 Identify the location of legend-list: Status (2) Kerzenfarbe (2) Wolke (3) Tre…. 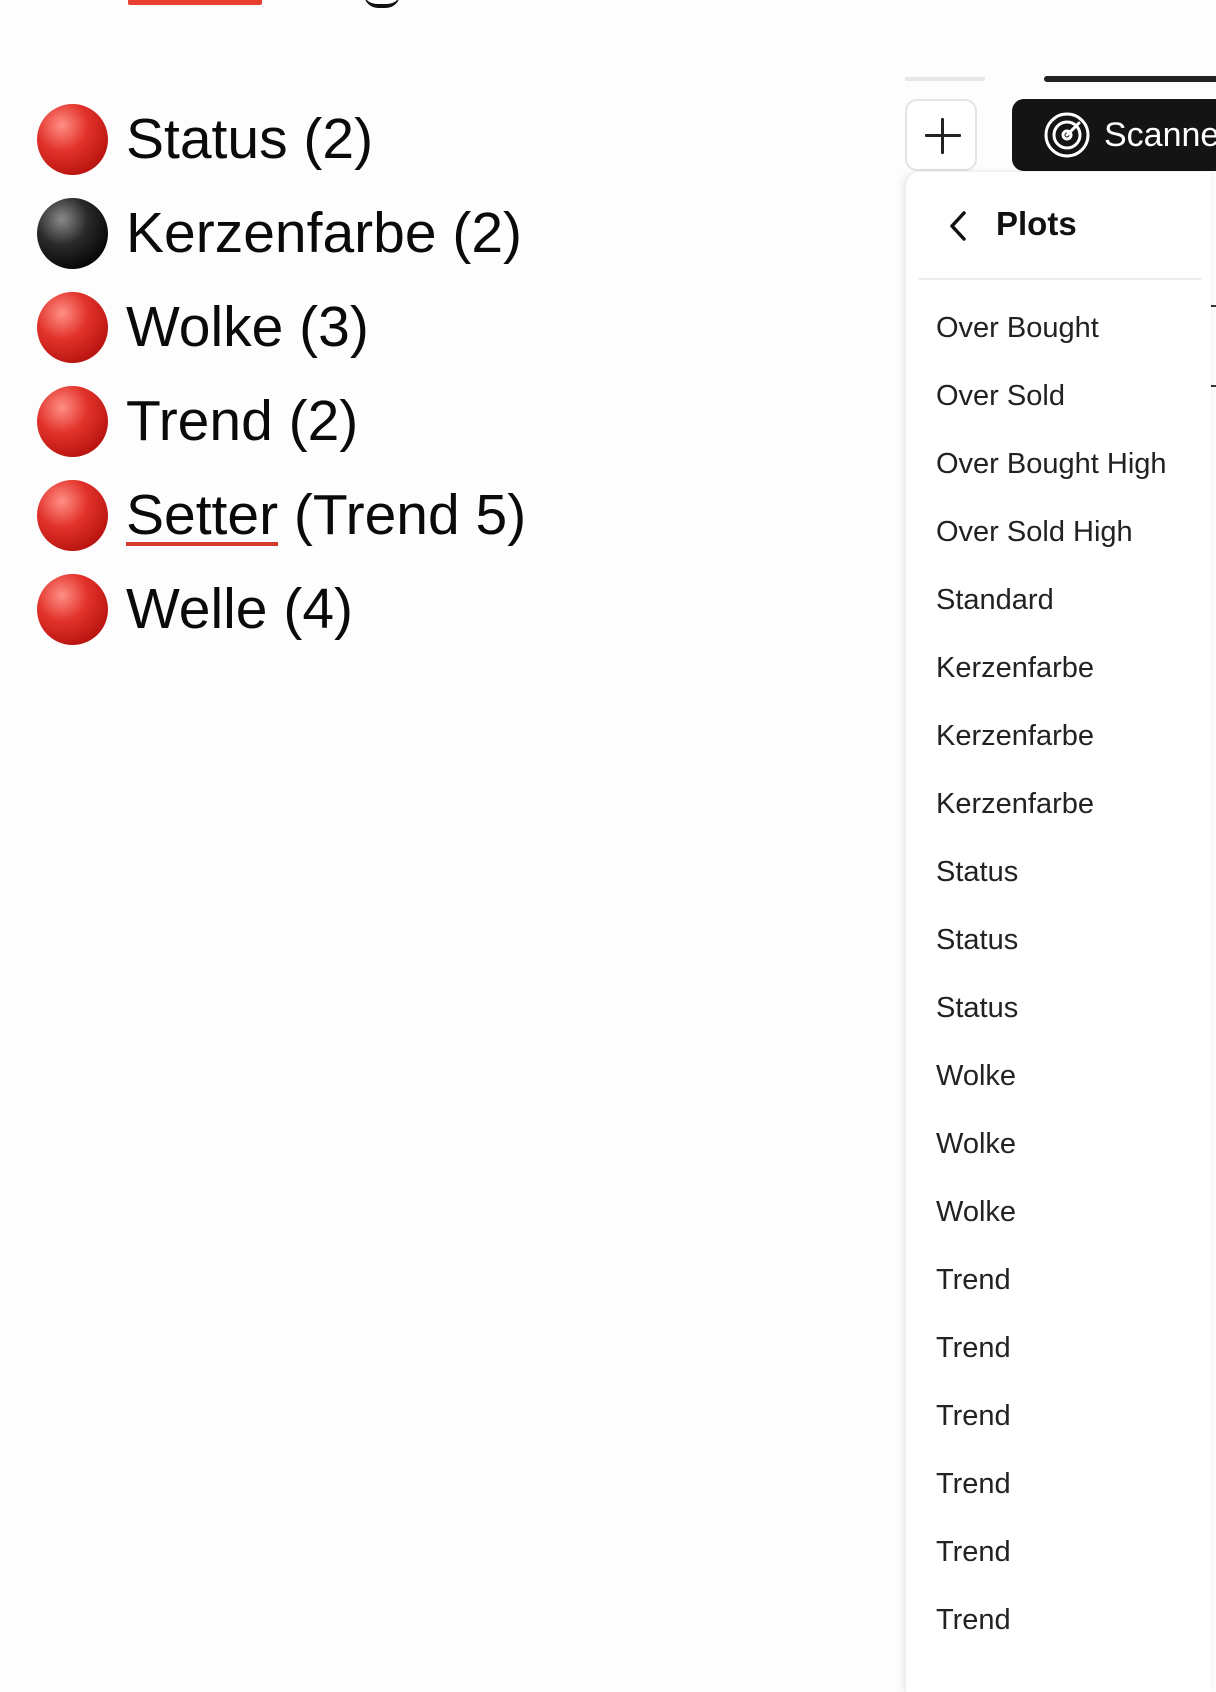
(281, 374).